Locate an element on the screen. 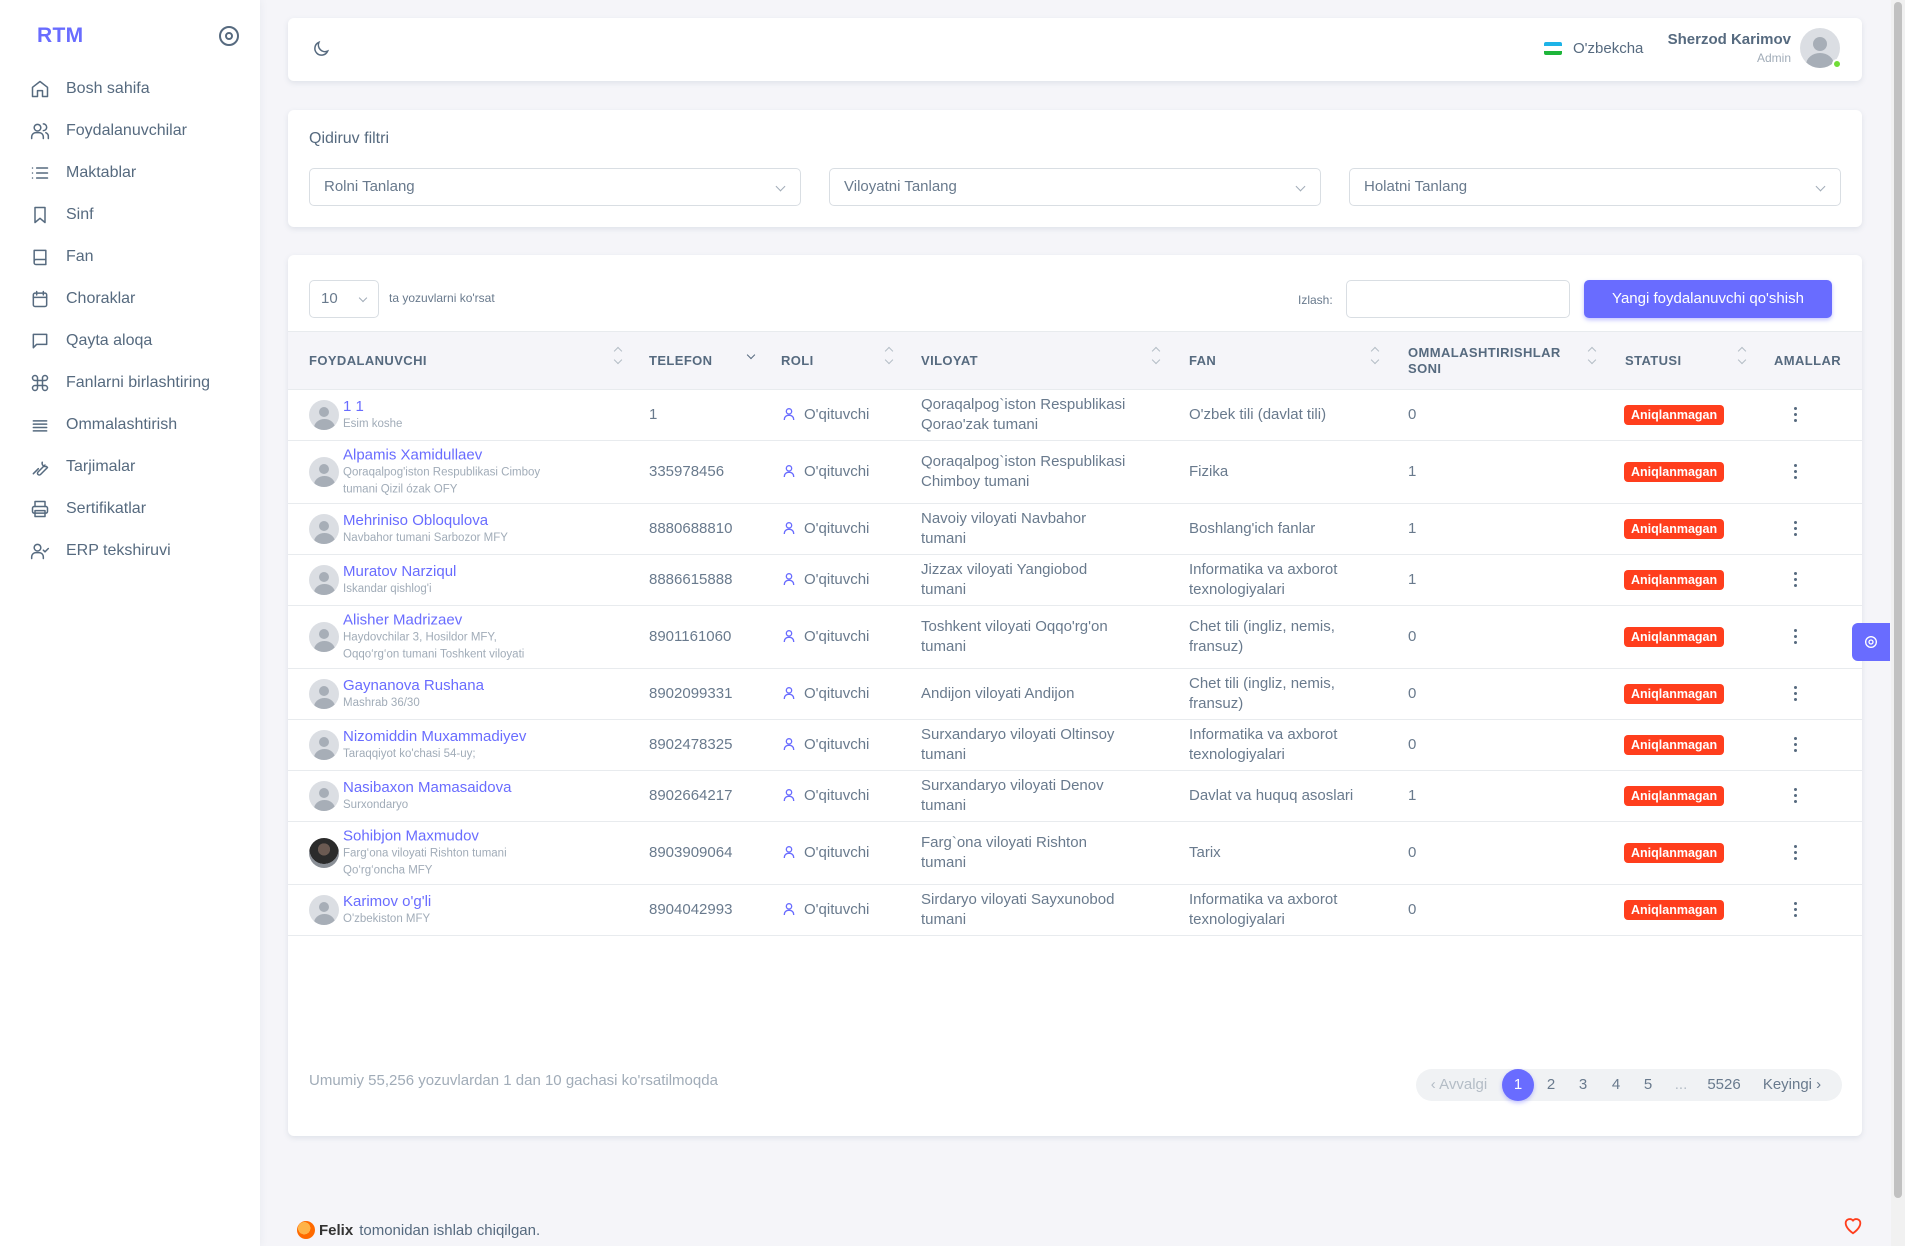 Image resolution: width=1905 pixels, height=1246 pixels. user-icon is located at coordinates (789, 579).